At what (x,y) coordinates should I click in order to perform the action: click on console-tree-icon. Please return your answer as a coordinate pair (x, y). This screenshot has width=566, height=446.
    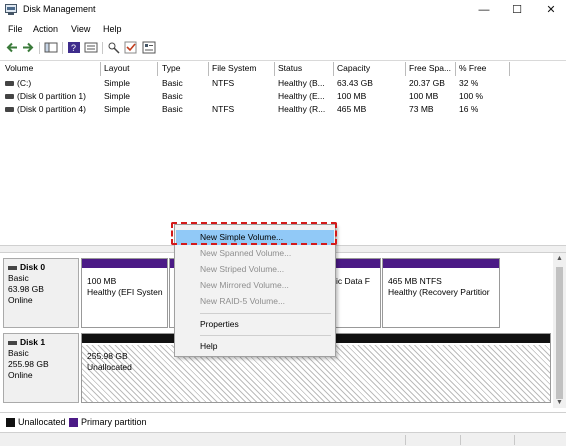
    Looking at the image, I should click on (51, 47).